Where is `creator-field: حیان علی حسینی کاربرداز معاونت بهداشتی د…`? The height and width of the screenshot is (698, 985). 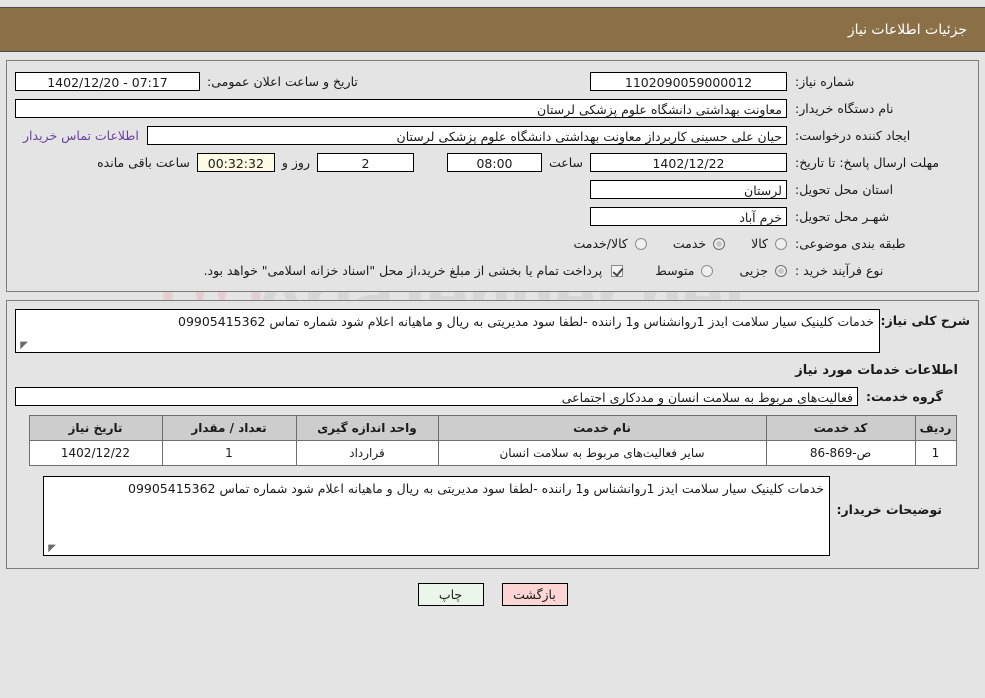 creator-field: حیان علی حسینی کاربرداز معاونت بهداشتی د… is located at coordinates (466, 135).